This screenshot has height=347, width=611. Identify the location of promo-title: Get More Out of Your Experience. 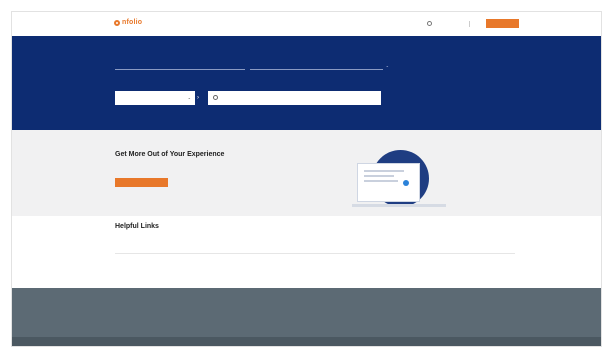
(170, 154).